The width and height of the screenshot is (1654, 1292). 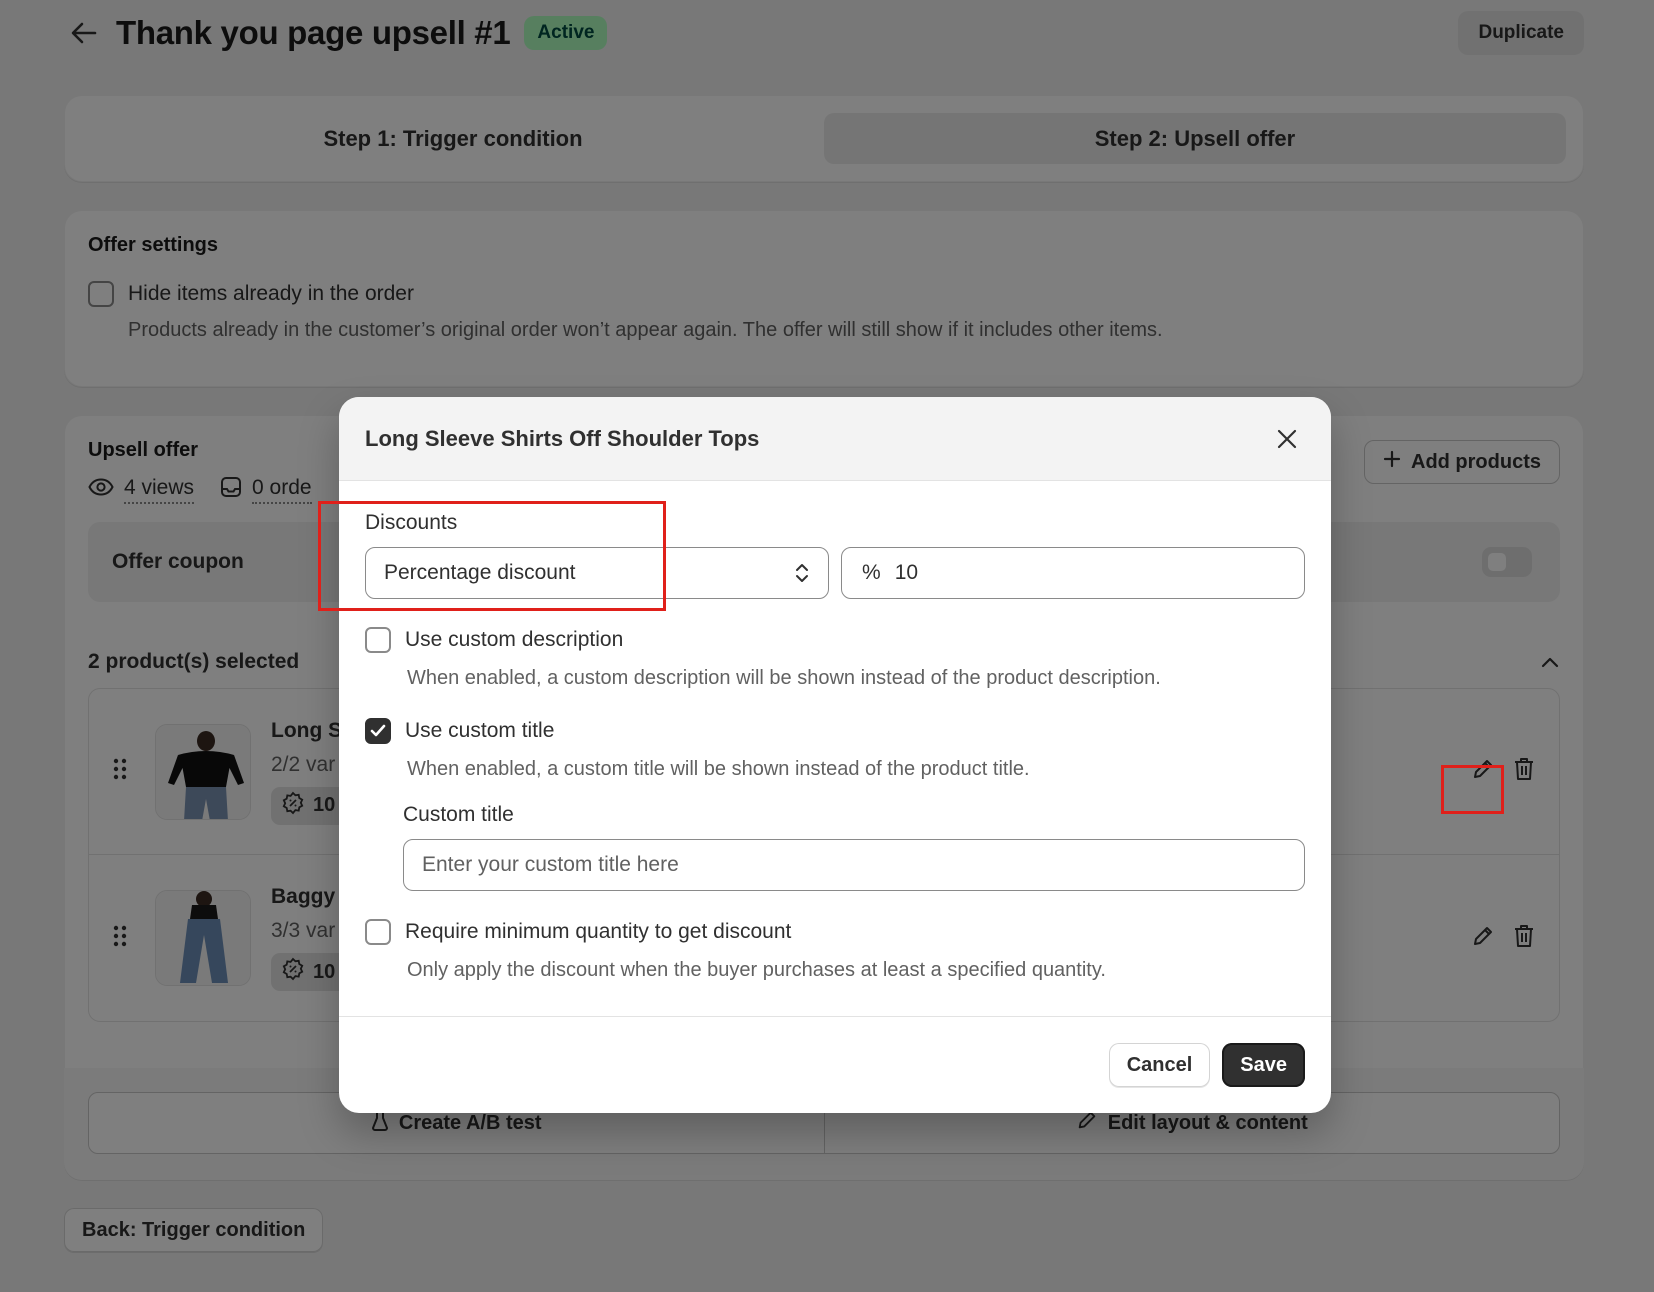 What do you see at coordinates (480, 730) in the screenshot?
I see `custom-title-check-label: Use custom title` at bounding box center [480, 730].